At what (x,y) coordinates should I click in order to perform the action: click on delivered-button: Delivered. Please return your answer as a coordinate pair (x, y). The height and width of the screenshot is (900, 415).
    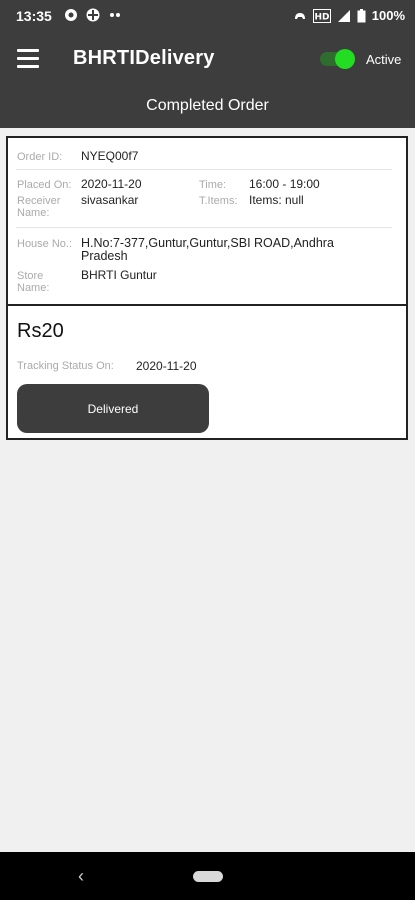
    Looking at the image, I should click on (113, 408).